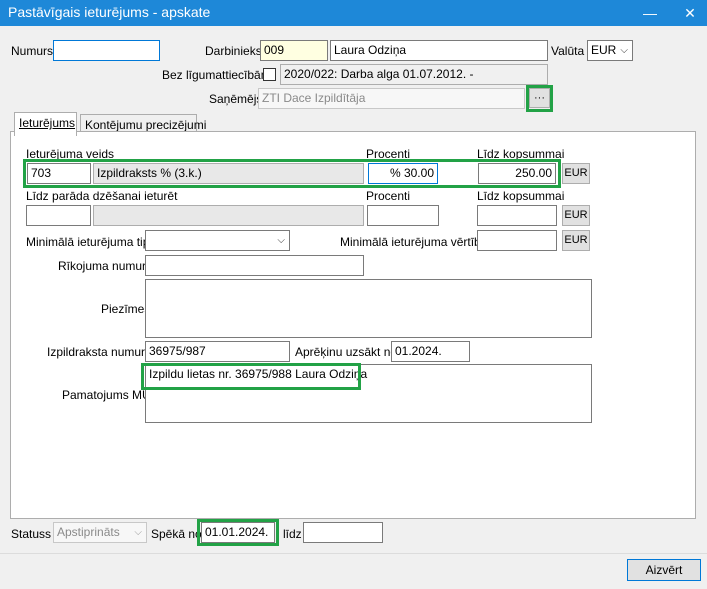 The image size is (707, 589). I want to click on statuss-select: Apstiprināts ⌵, so click(100, 532).